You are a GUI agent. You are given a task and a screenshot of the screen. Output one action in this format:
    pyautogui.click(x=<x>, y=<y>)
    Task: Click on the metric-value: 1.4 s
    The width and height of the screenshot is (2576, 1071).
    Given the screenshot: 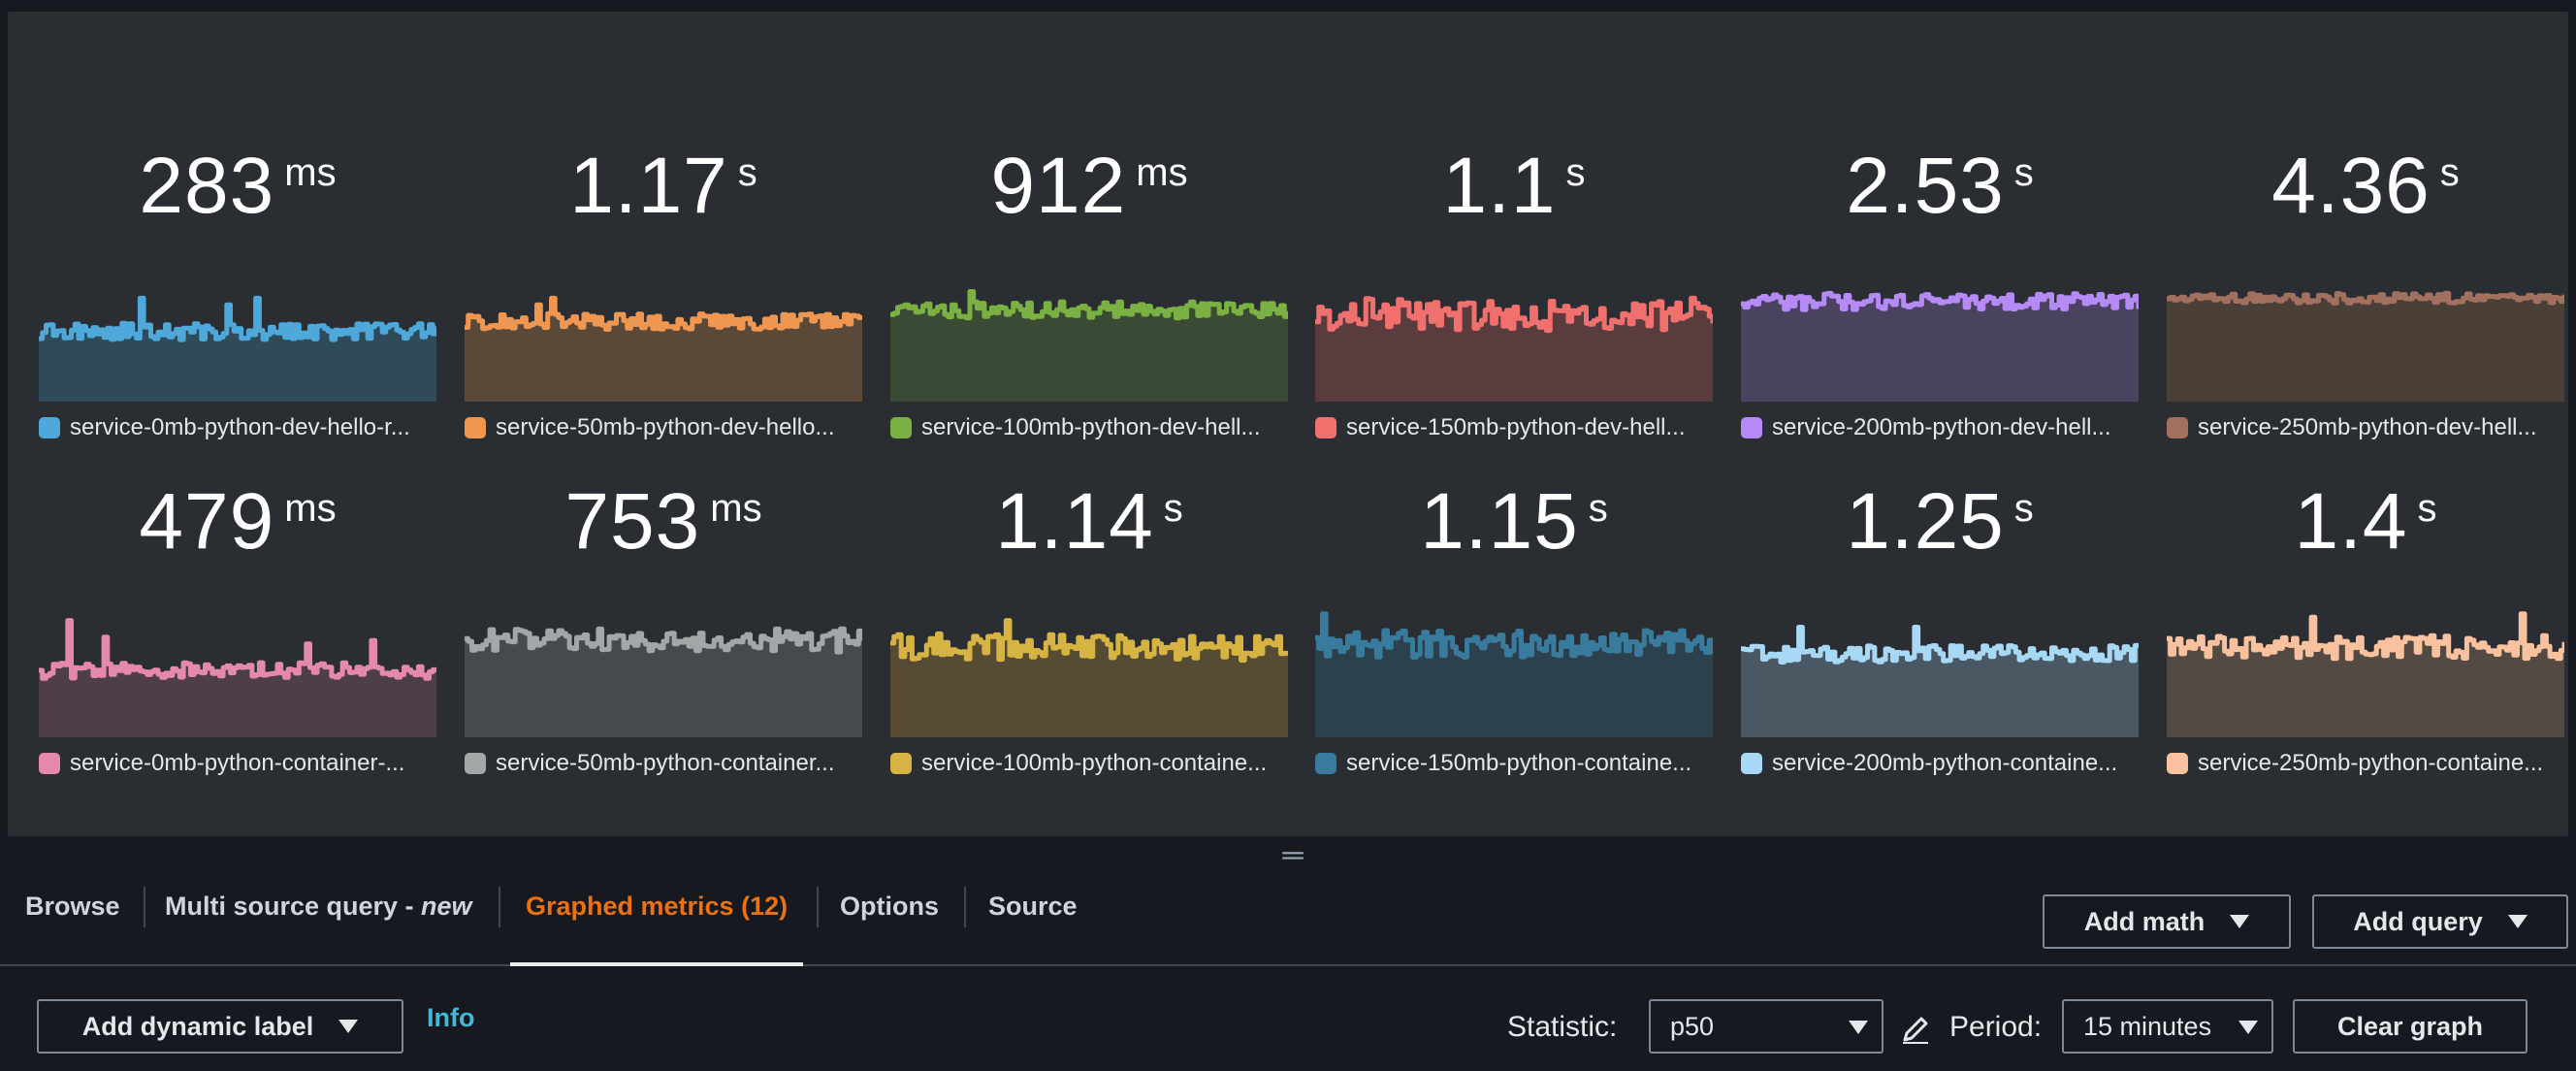 What is the action you would take?
    pyautogui.click(x=2365, y=521)
    